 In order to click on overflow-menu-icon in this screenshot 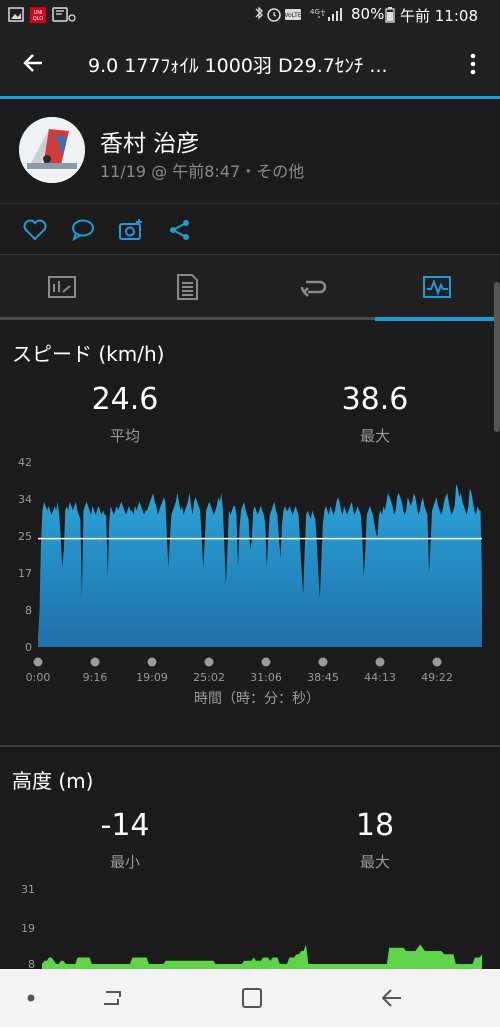, I will do `click(473, 64)`.